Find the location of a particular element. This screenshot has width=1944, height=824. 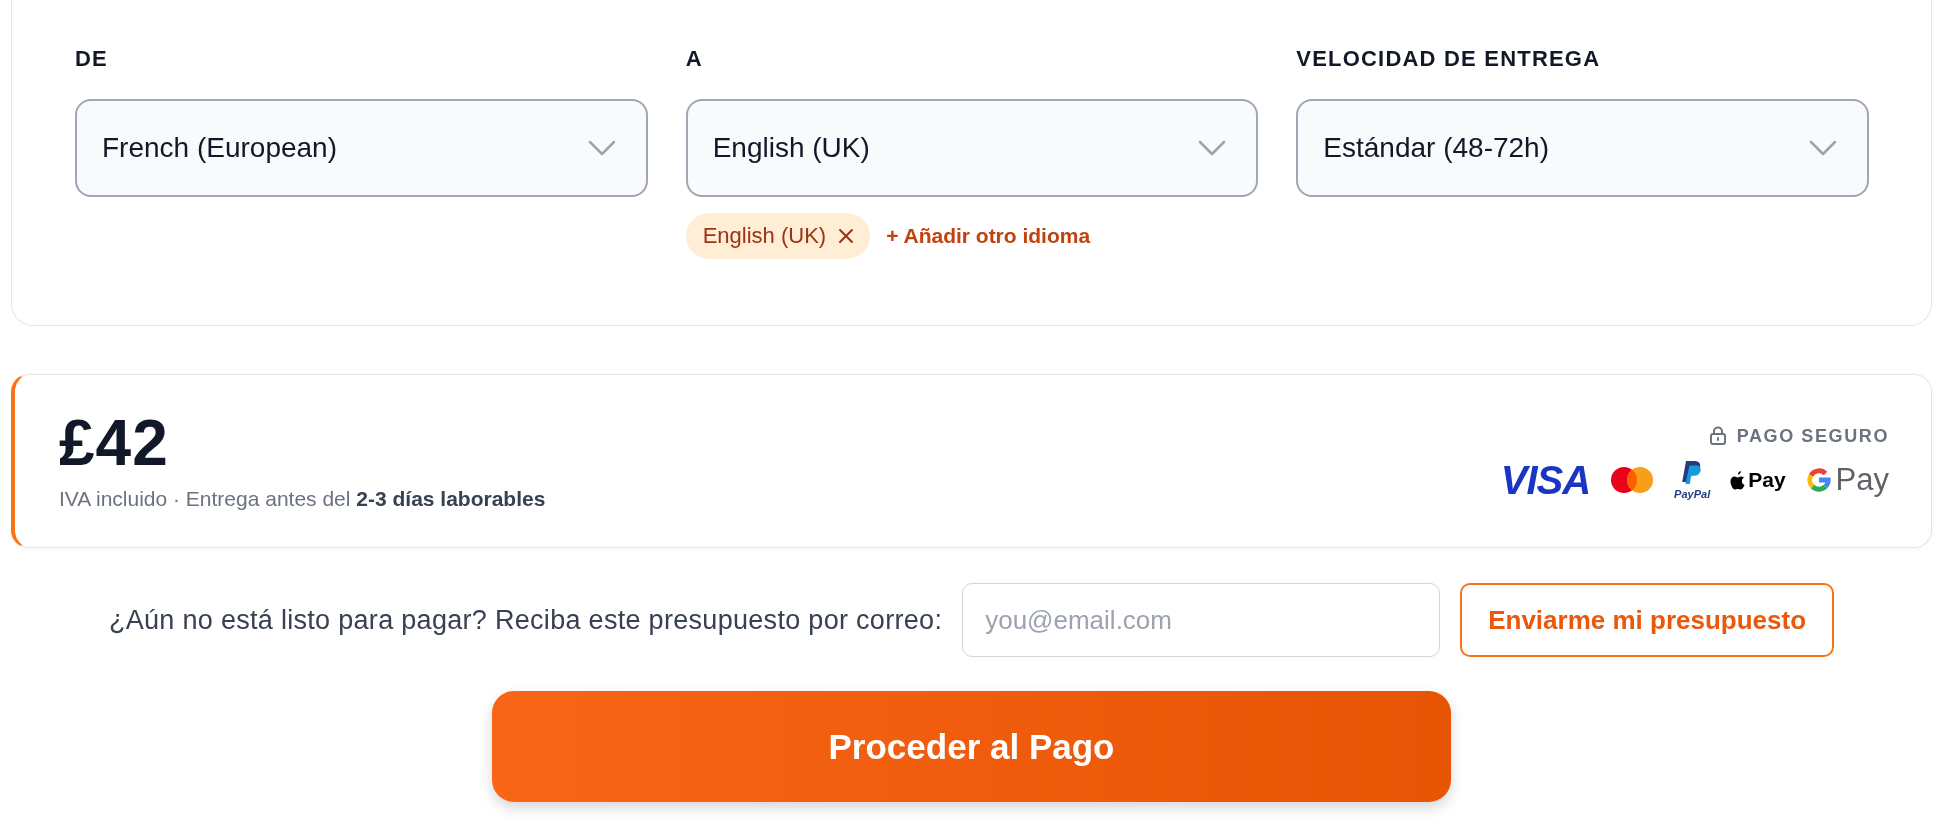

email-prompt: ¿Aún no está listo para pagar? Reciba este presupuesto por correo: is located at coordinates (525, 620).